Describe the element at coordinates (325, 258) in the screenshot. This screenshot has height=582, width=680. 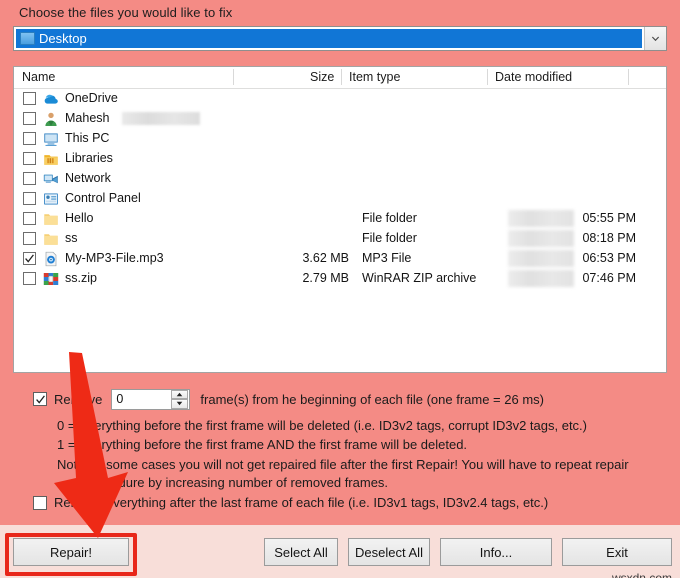
I see `row-size: 3.62 MB` at that location.